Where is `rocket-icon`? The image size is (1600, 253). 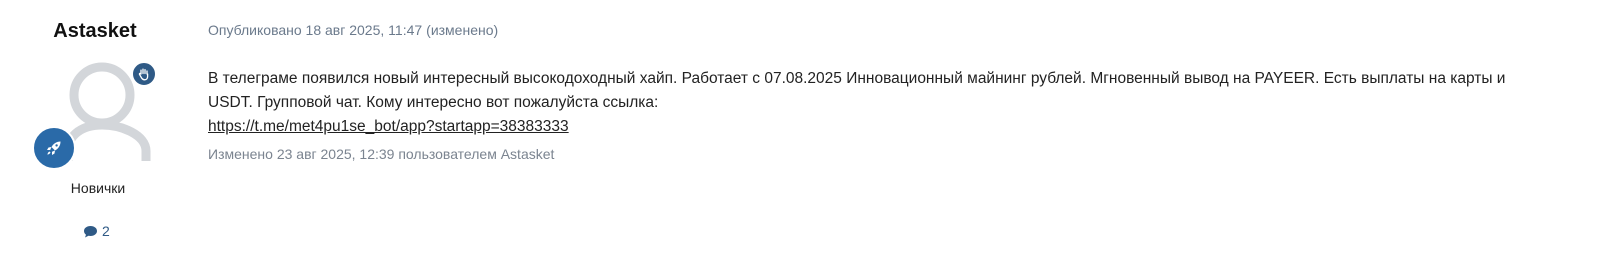 rocket-icon is located at coordinates (54, 148).